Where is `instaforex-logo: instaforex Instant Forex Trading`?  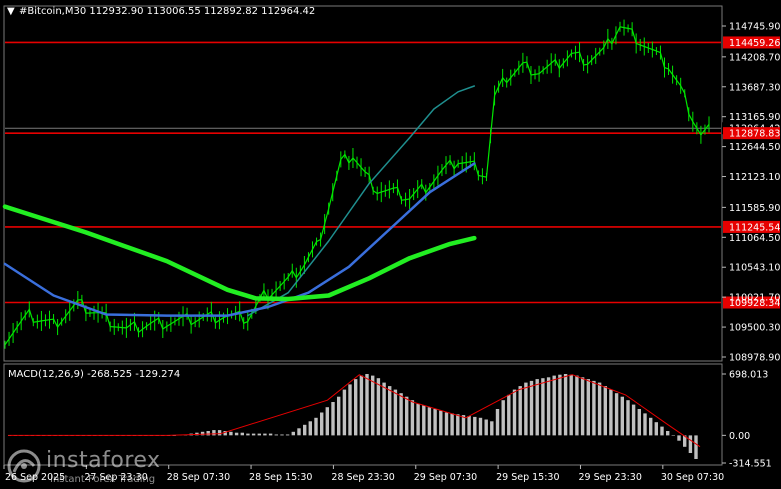
instaforex-logo: instaforex Instant Forex Trading is located at coordinates (96, 467).